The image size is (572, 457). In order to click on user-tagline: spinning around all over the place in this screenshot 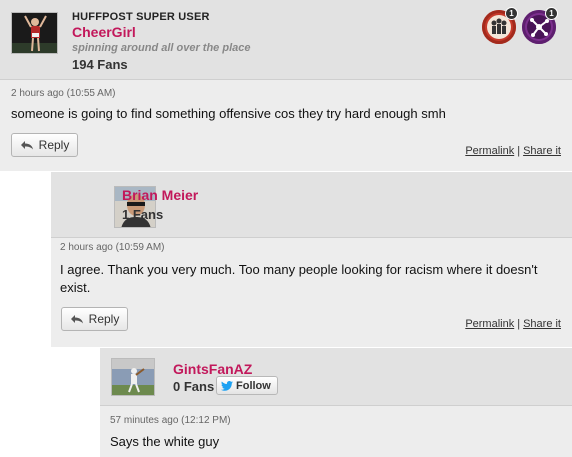, I will do `click(161, 48)`.